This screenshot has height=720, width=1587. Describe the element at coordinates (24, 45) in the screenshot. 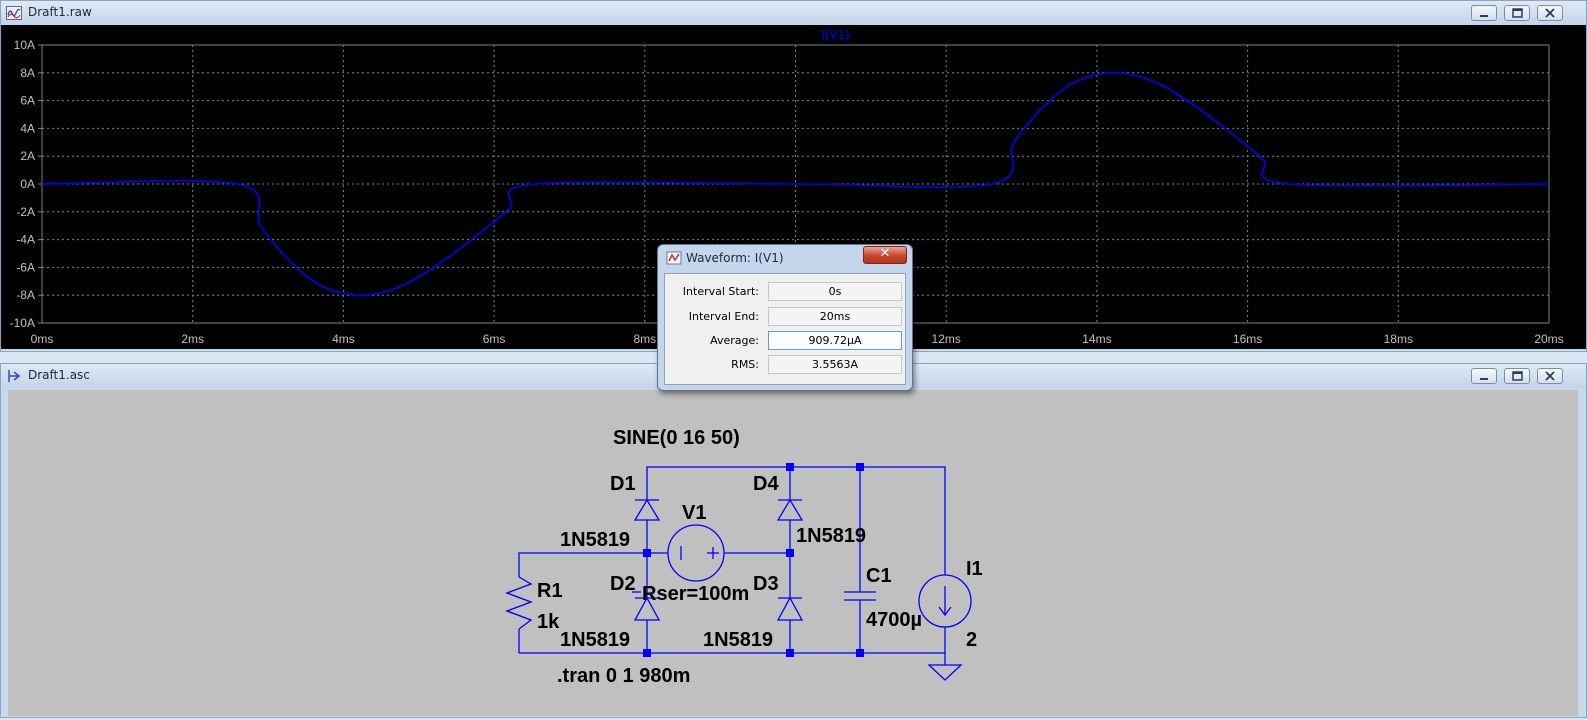

I see `y-tick-label: 10A` at that location.